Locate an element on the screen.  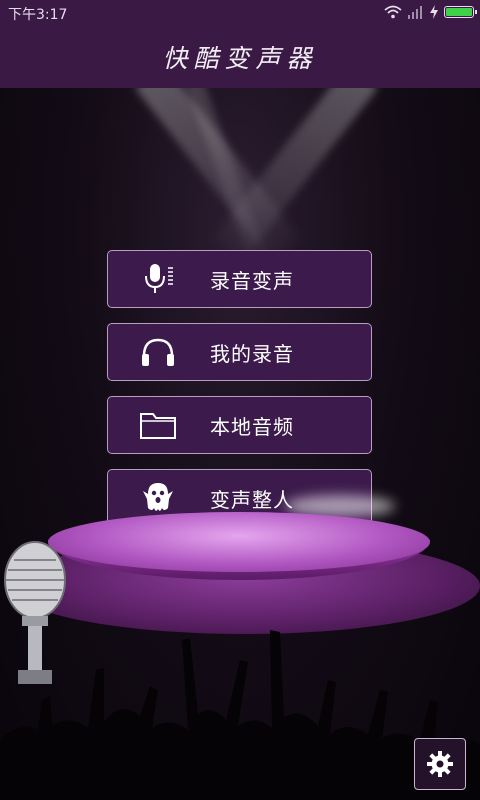
folder-icon is located at coordinates (158, 426).